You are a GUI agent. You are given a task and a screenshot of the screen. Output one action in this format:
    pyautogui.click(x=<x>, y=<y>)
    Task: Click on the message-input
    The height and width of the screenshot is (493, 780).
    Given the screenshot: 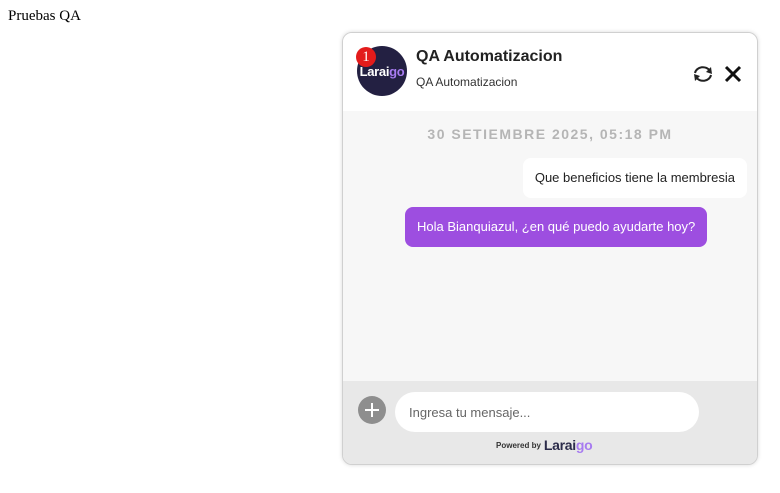 What is the action you would take?
    pyautogui.click(x=547, y=412)
    